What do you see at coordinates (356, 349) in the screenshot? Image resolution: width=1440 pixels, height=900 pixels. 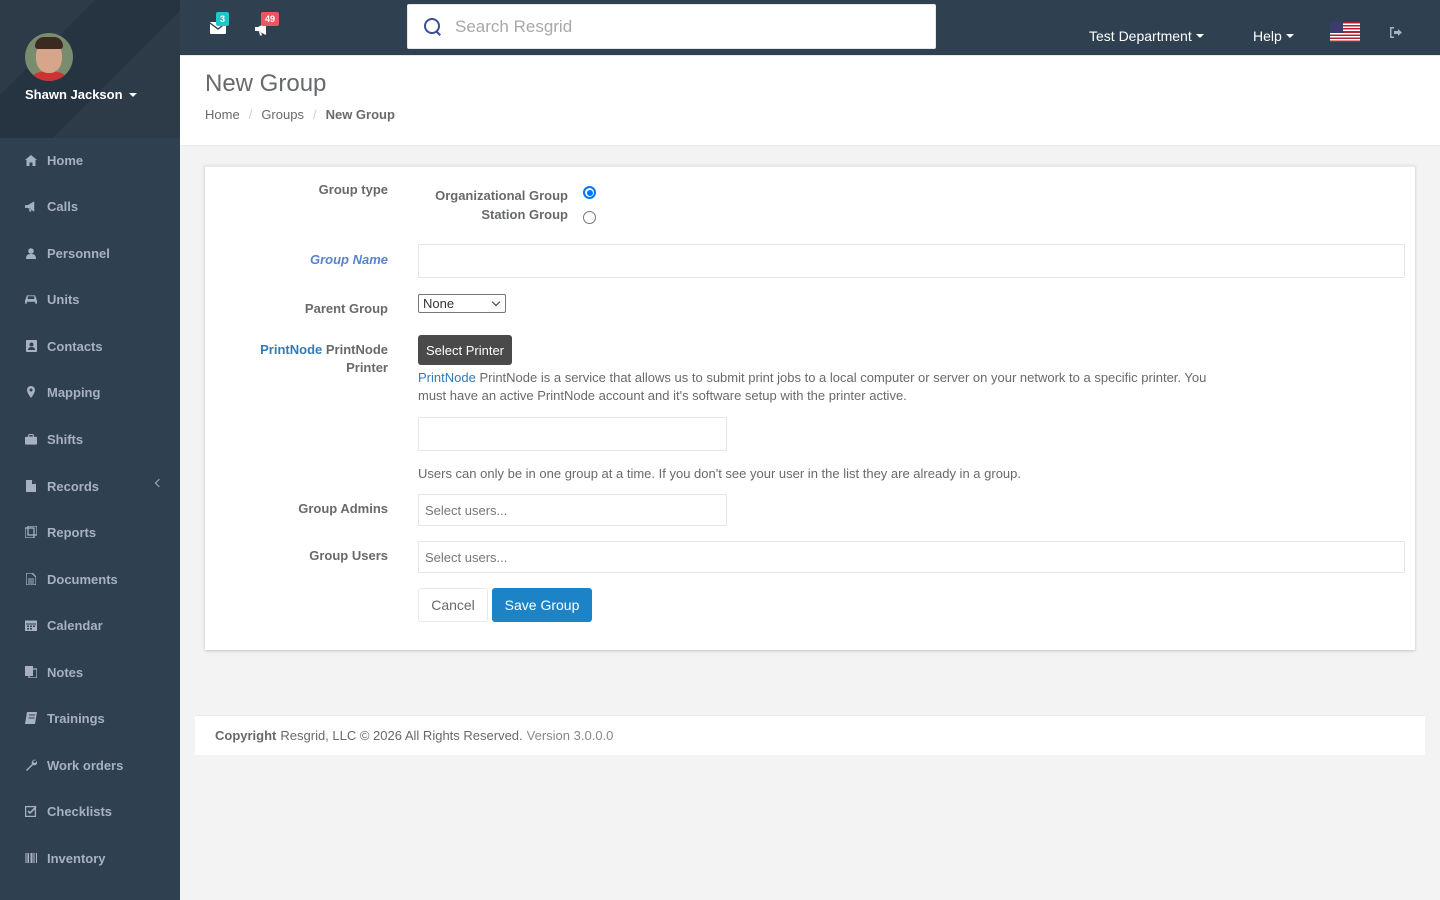 I see `printnode-label-text: PrintNode` at bounding box center [356, 349].